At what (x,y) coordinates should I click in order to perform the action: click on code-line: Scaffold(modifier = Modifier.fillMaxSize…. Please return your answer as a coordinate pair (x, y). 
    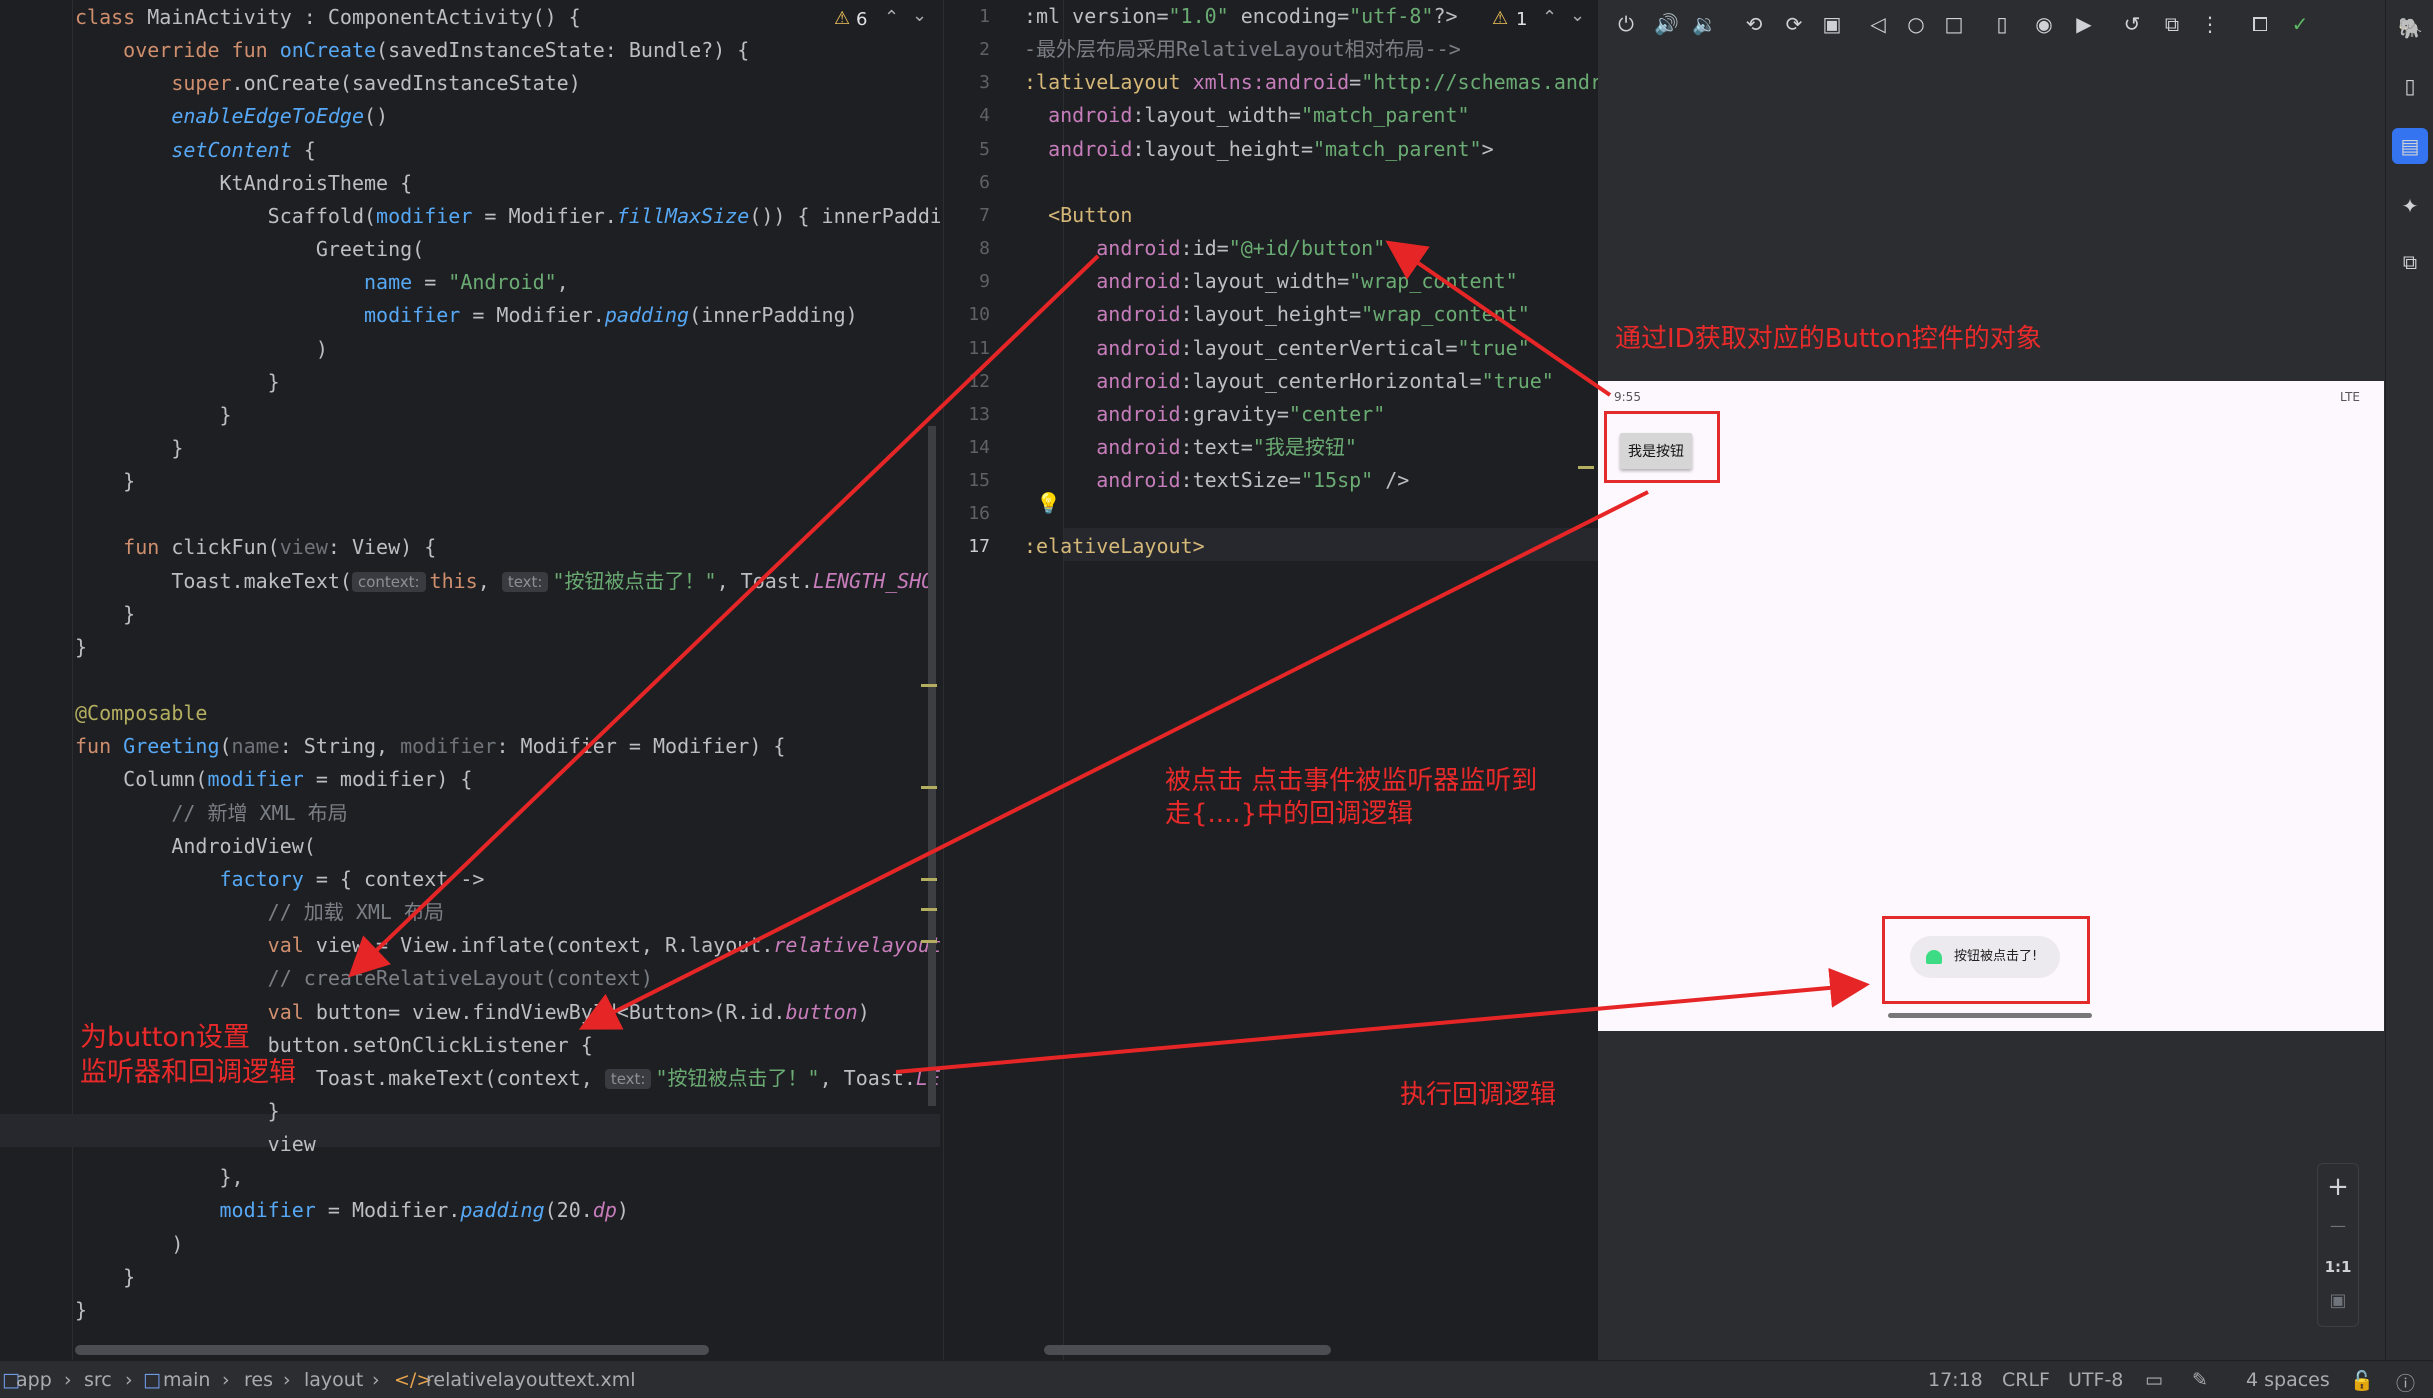
    Looking at the image, I should click on (507, 216).